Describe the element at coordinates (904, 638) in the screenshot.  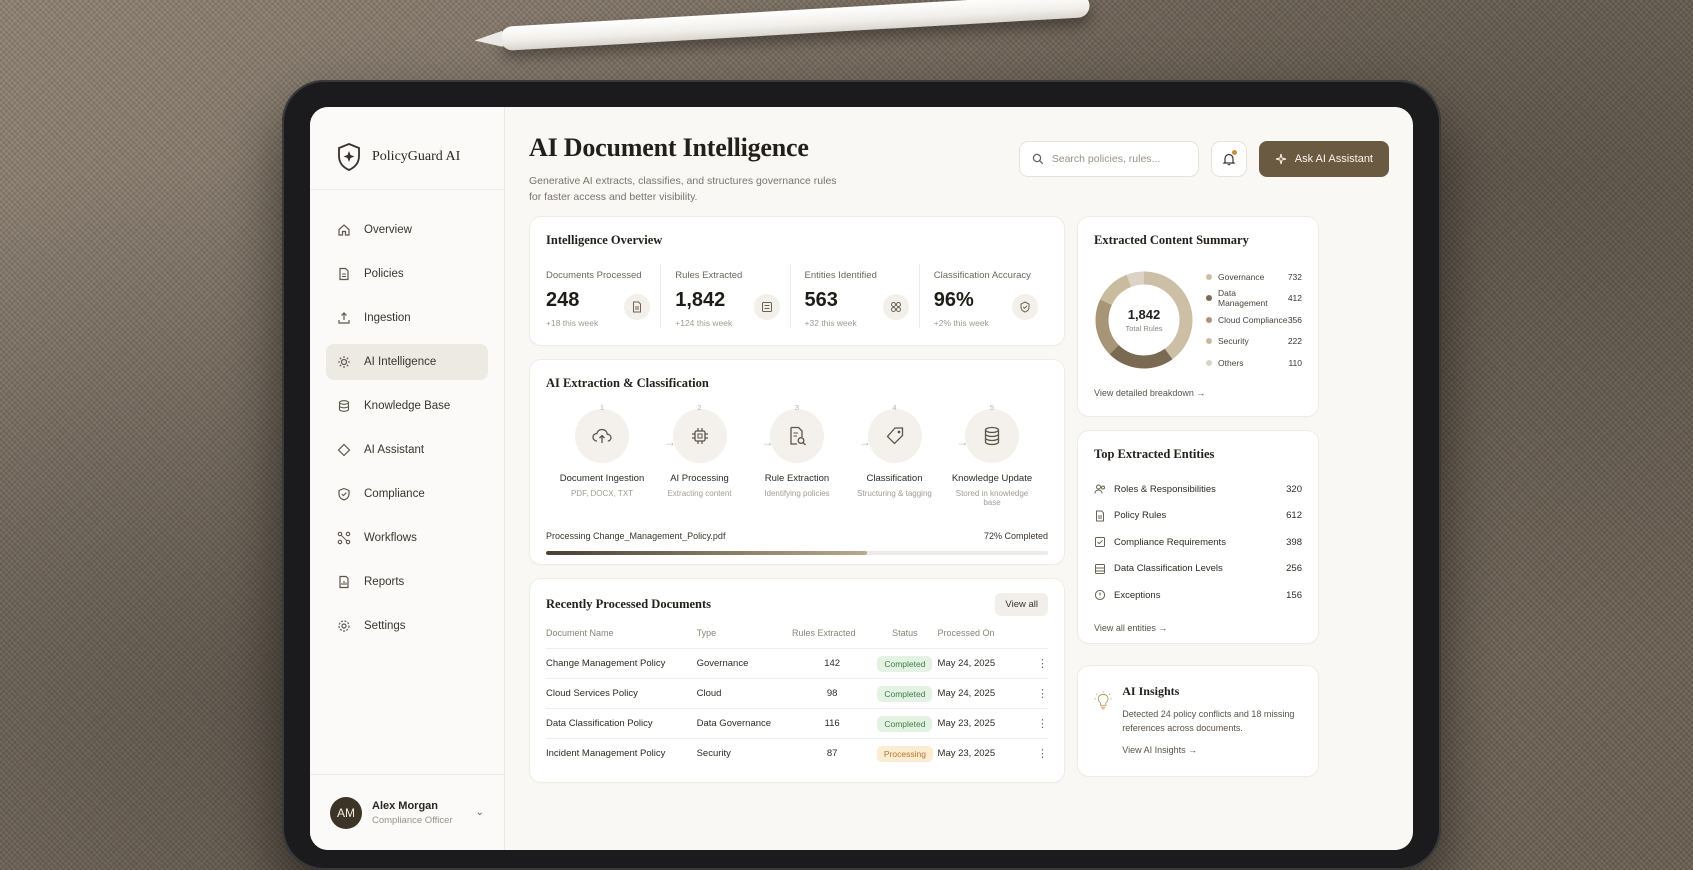
I see `column-header: Status` at that location.